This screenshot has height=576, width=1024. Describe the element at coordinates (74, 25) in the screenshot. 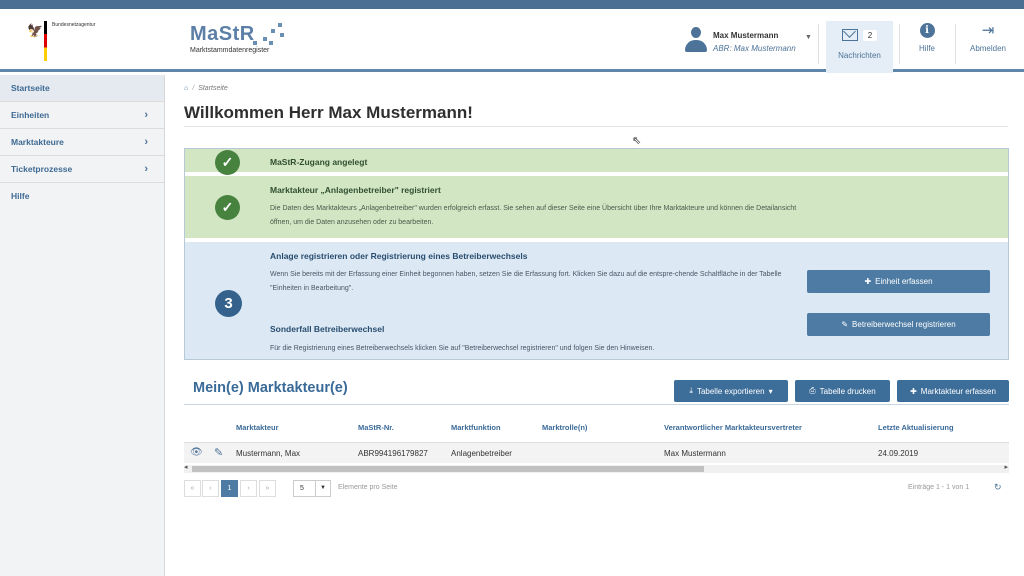

I see `agency-name: Bundesnetzagentur` at that location.